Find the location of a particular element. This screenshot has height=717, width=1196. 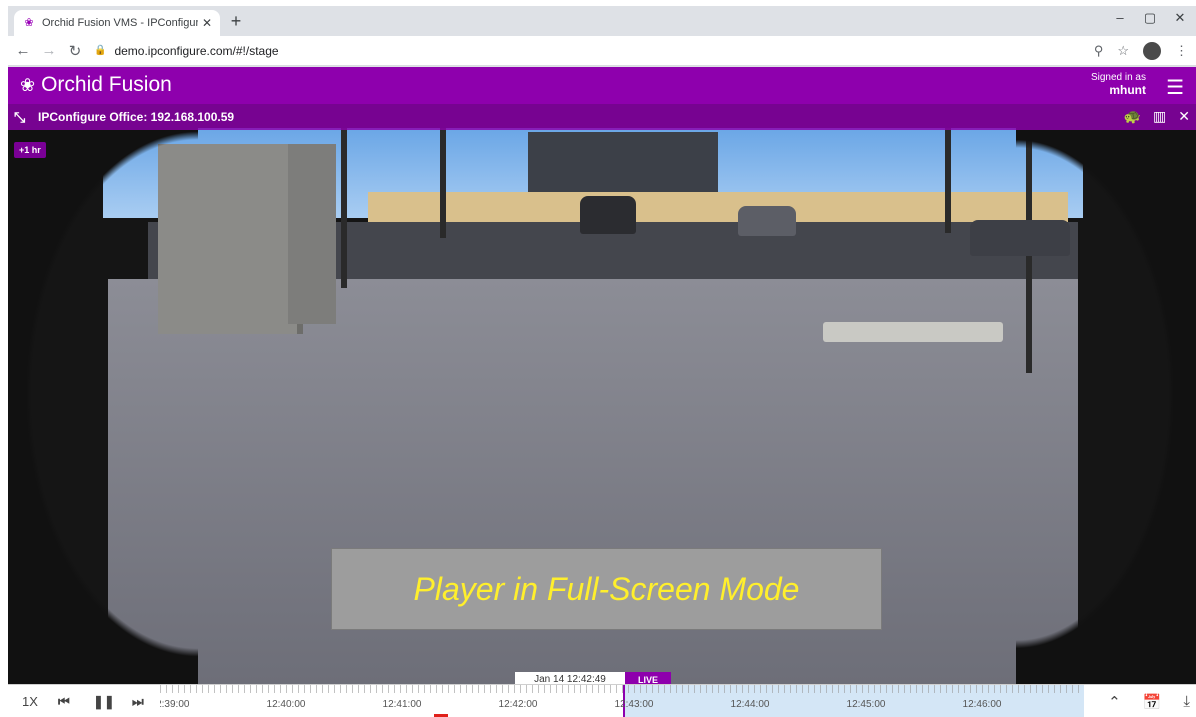

calendar-icon: 📅 is located at coordinates (1152, 702).